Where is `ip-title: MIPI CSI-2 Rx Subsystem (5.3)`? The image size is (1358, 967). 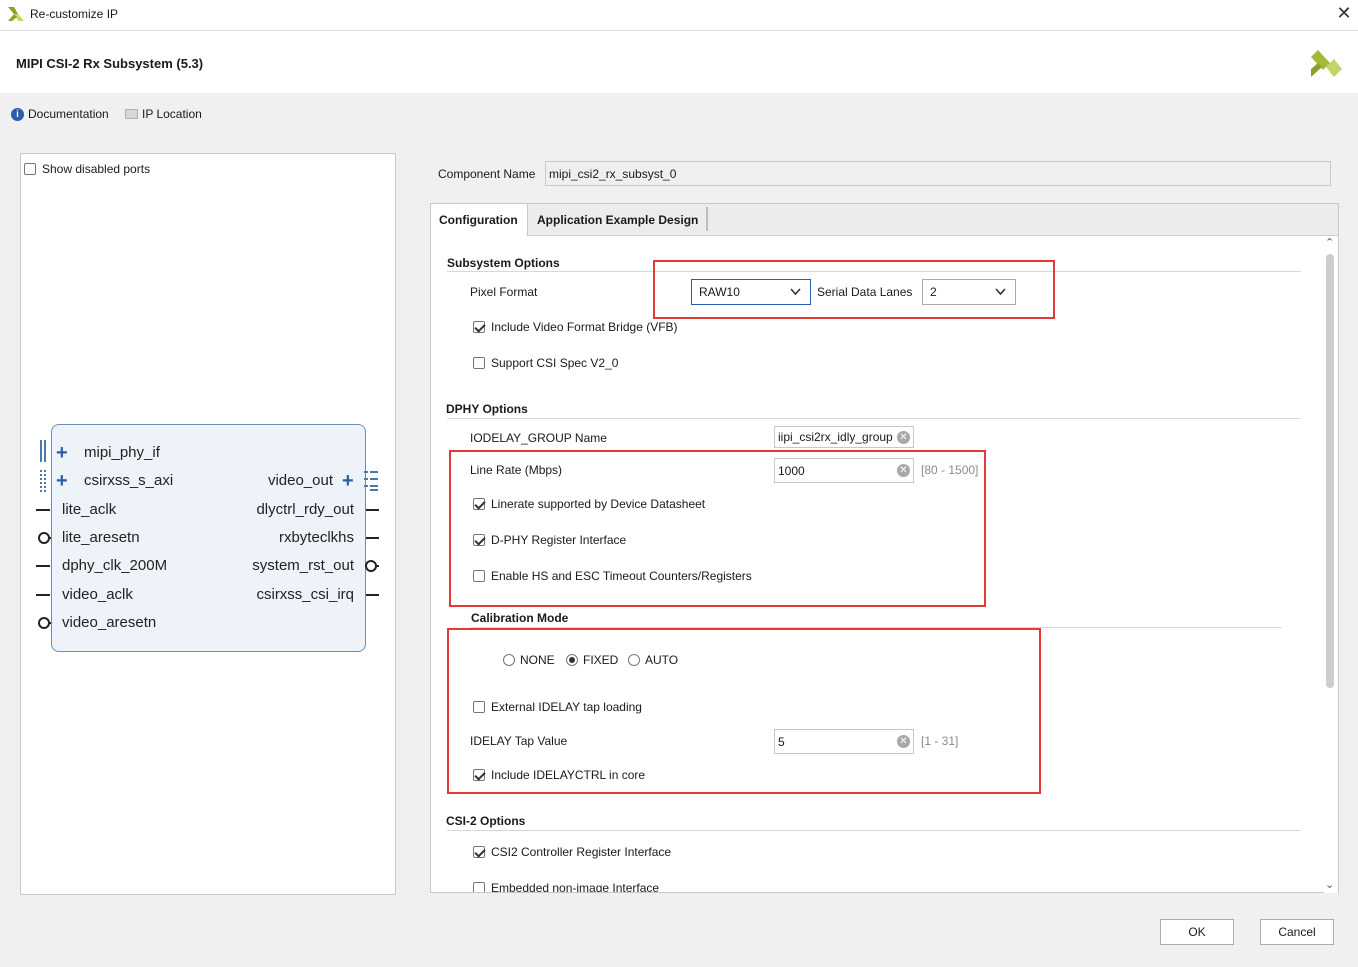 ip-title: MIPI CSI-2 Rx Subsystem (5.3) is located at coordinates (110, 63).